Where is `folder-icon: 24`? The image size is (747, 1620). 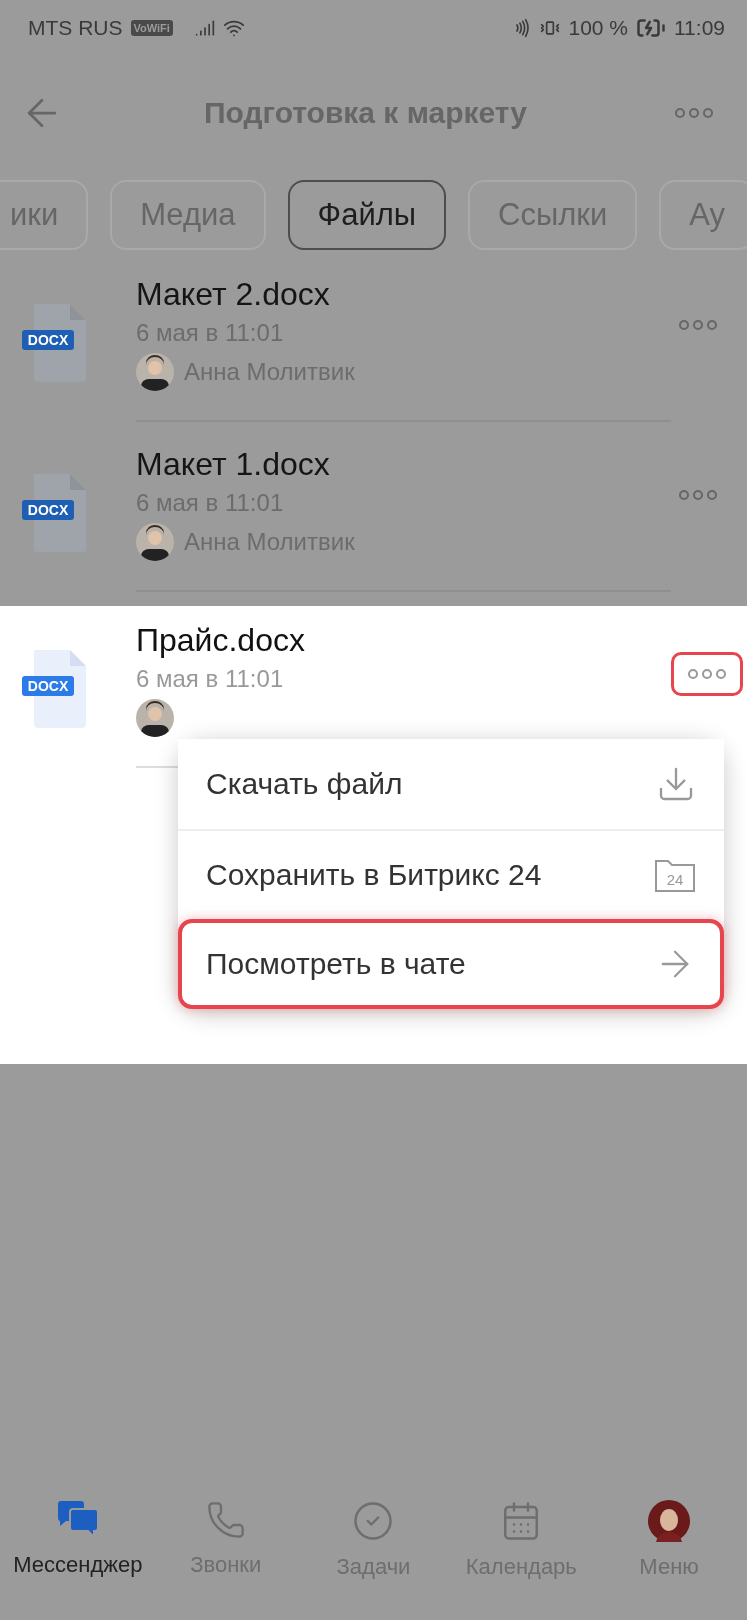 folder-icon: 24 is located at coordinates (675, 875).